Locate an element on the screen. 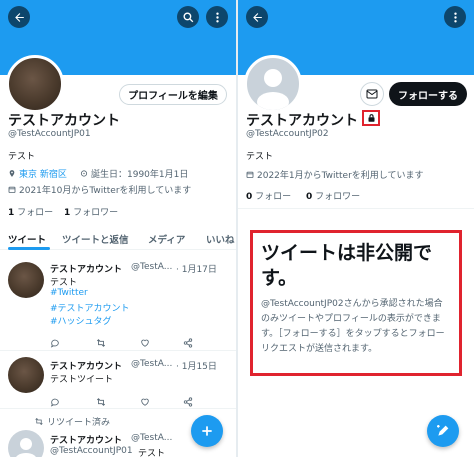 This screenshot has height=457, width=474. compose-icon is located at coordinates (443, 430).